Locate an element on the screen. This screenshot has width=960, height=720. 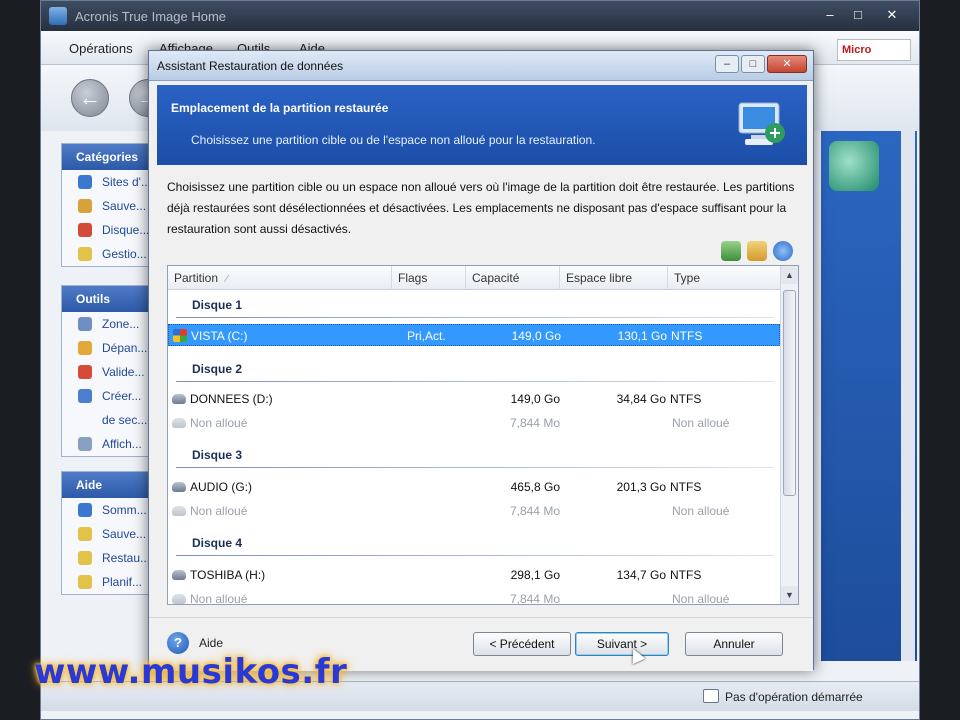
column-type: Type is located at coordinates (724, 278).